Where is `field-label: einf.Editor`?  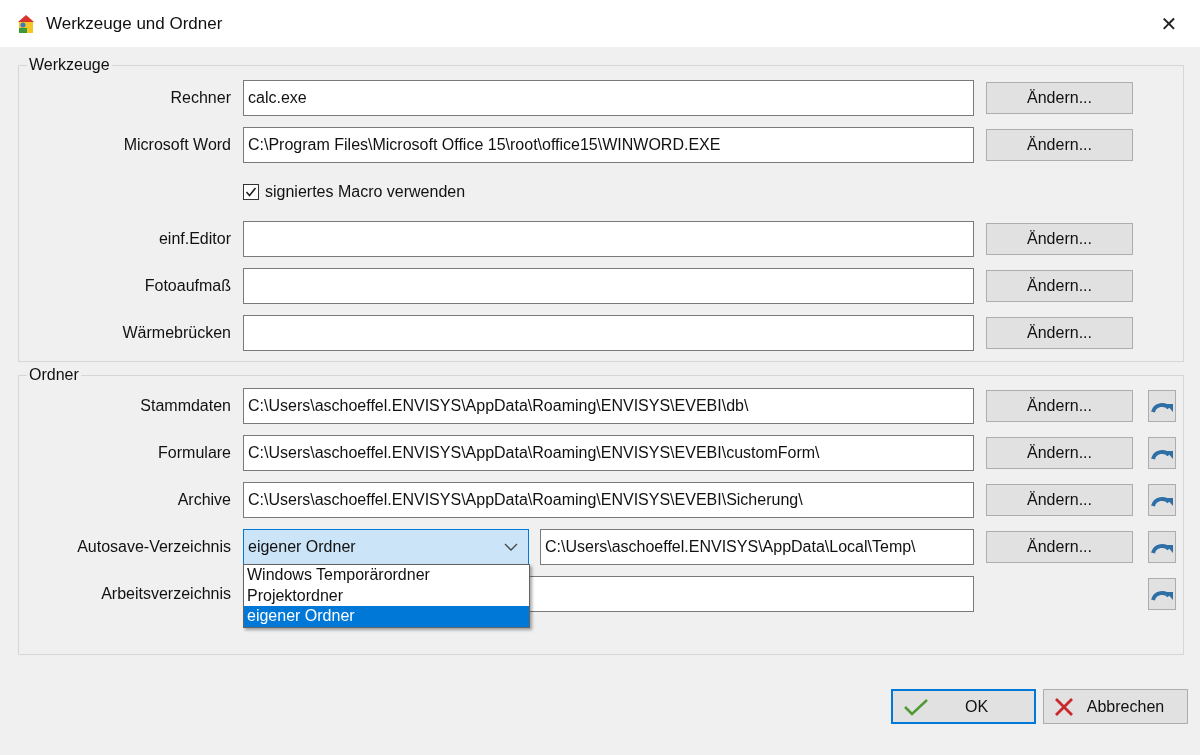 field-label: einf.Editor is located at coordinates (194, 239).